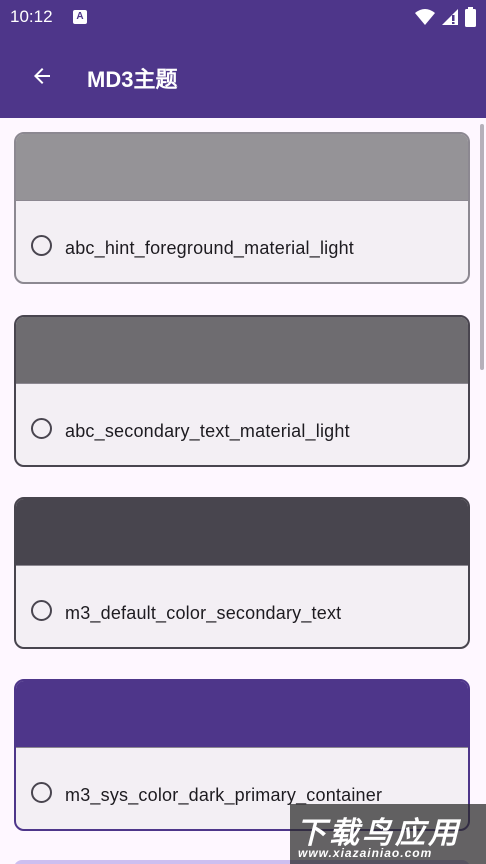 The height and width of the screenshot is (864, 486). What do you see at coordinates (388, 834) in the screenshot?
I see `watermark: 下载鸟应用 www.xiazainiao.com` at bounding box center [388, 834].